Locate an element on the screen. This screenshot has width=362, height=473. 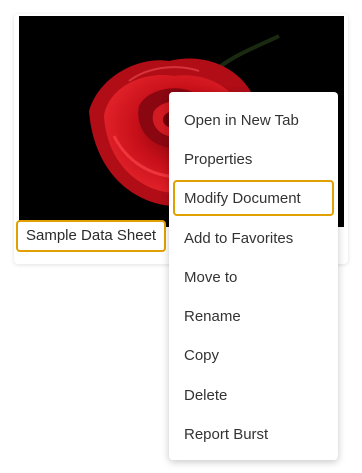
menu-item-report-burst: Report Burst is located at coordinates (253, 432).